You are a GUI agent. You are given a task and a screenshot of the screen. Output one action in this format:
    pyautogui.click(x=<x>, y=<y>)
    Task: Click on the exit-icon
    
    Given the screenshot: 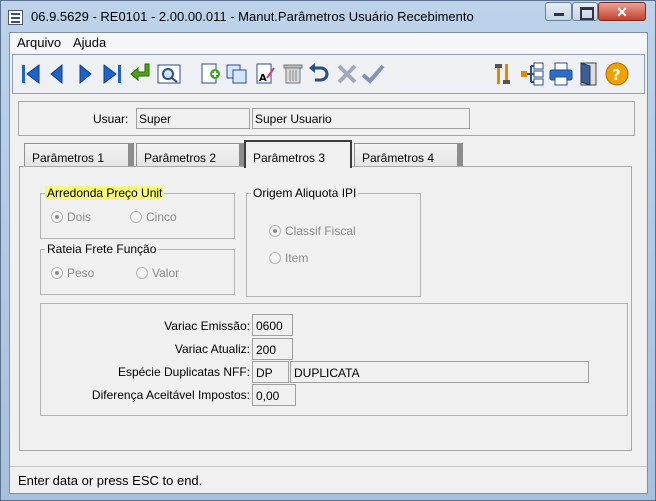 What is the action you would take?
    pyautogui.click(x=588, y=74)
    